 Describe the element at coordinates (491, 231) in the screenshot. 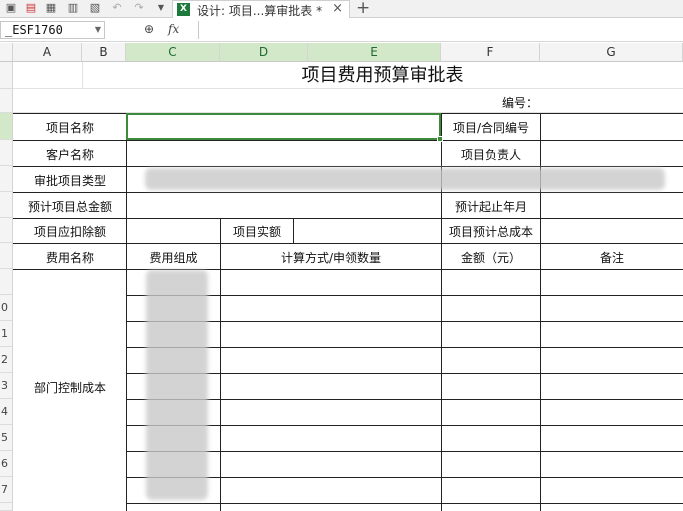

I see `estimated-cost-label: 项目预计总成本` at that location.